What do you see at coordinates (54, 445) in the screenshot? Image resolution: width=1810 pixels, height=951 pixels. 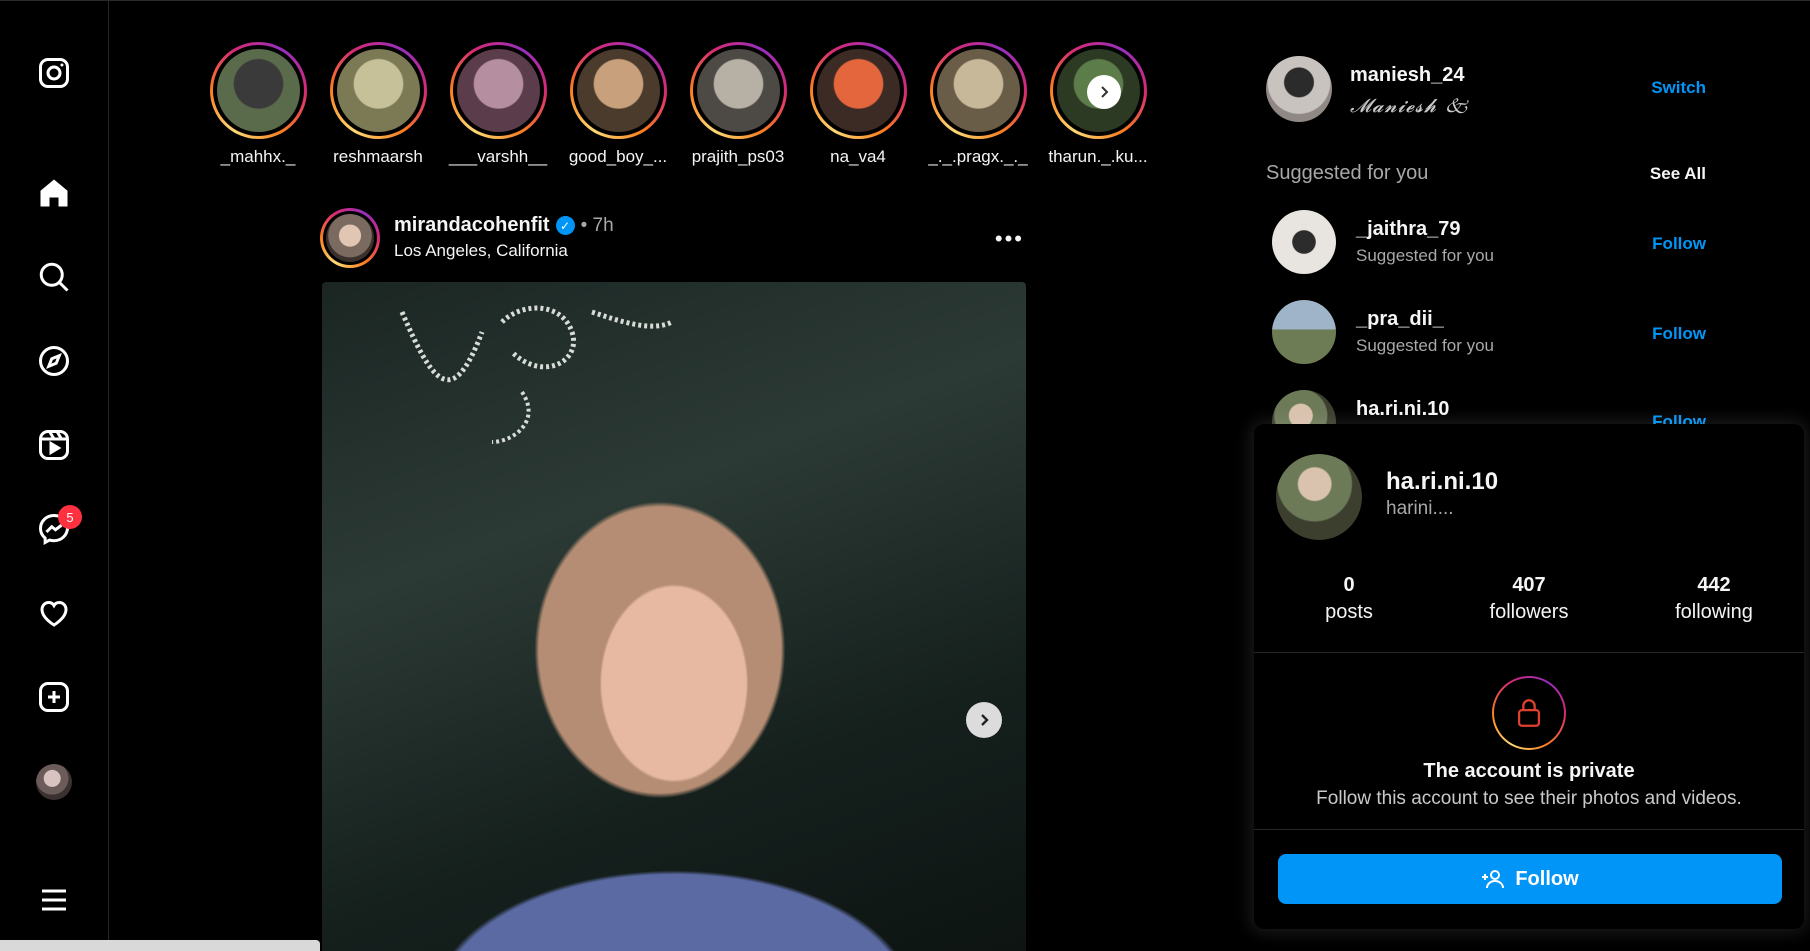 I see `reels-icon` at bounding box center [54, 445].